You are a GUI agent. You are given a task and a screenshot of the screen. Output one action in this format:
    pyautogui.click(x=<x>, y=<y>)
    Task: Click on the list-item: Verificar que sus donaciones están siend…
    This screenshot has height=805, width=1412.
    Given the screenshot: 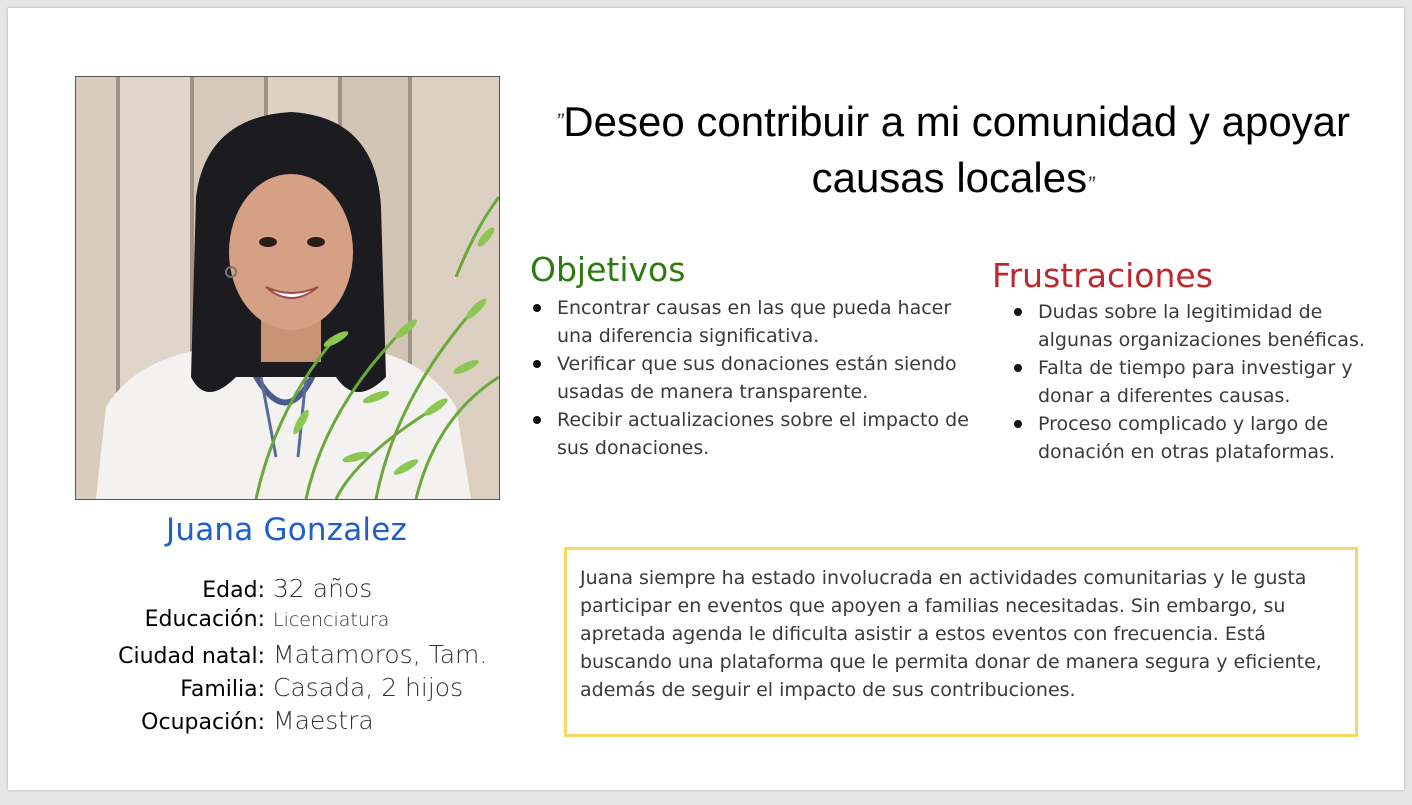 What is the action you would take?
    pyautogui.click(x=757, y=378)
    